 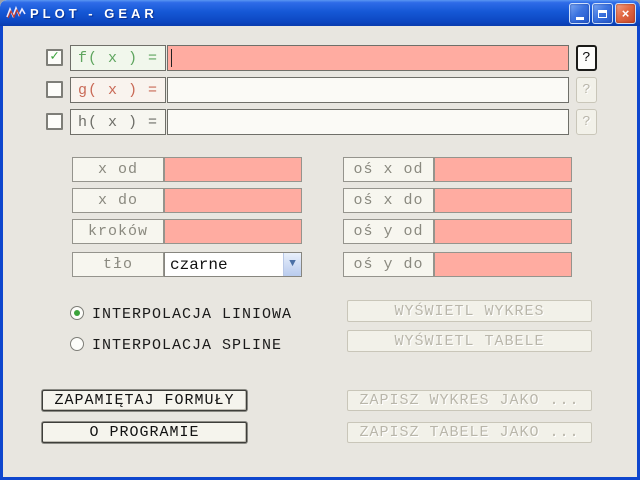 I want to click on function-input-g, so click(x=368, y=90).